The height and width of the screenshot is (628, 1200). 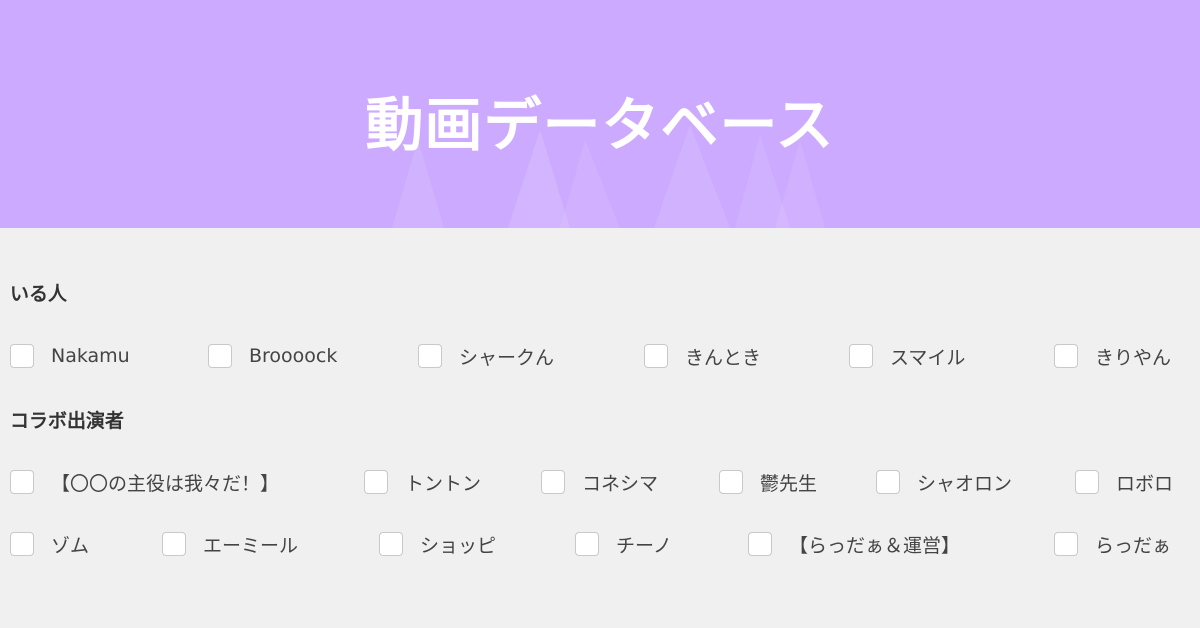 I want to click on option-label: ゾム, so click(x=70, y=545).